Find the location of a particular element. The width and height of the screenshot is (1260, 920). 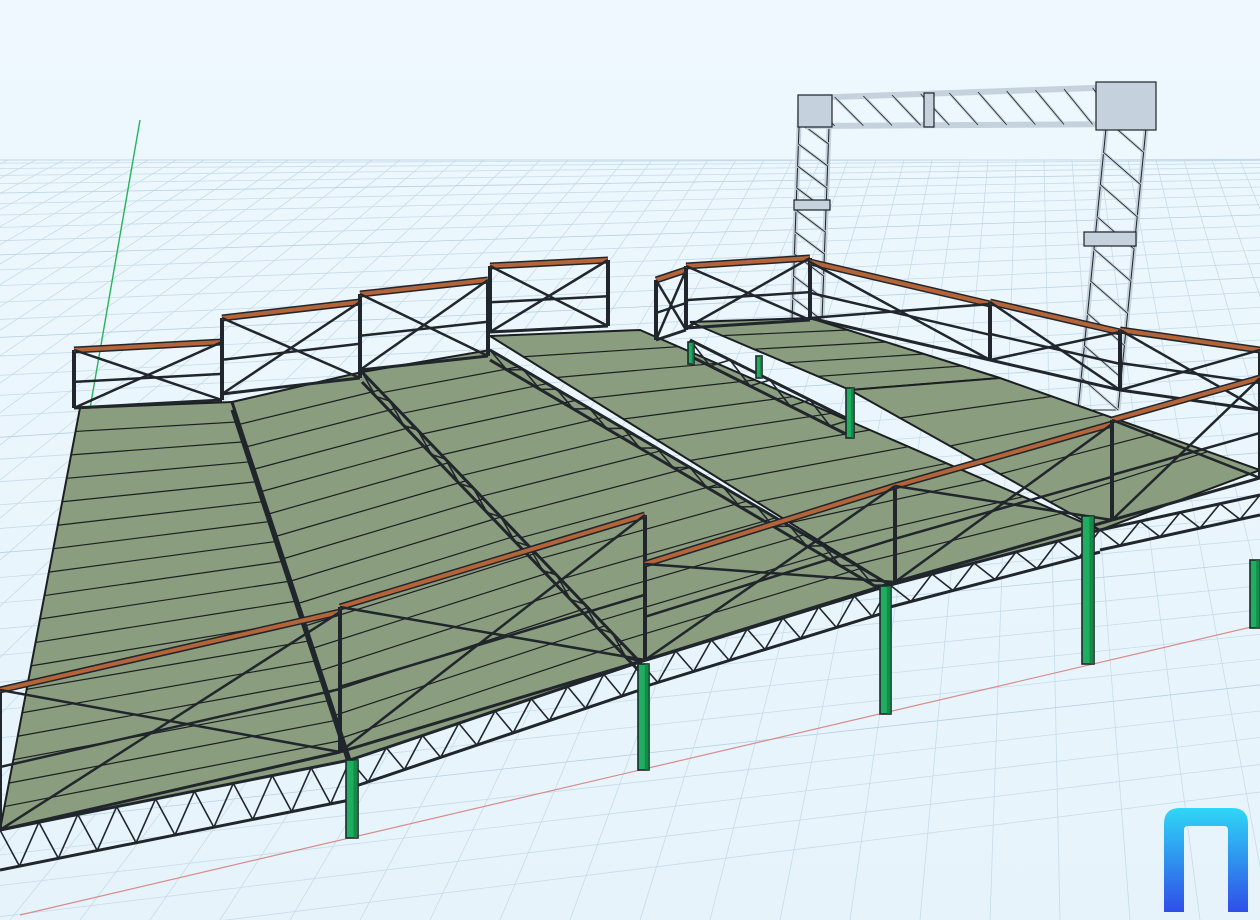

rail-cross is located at coordinates (900, 311).